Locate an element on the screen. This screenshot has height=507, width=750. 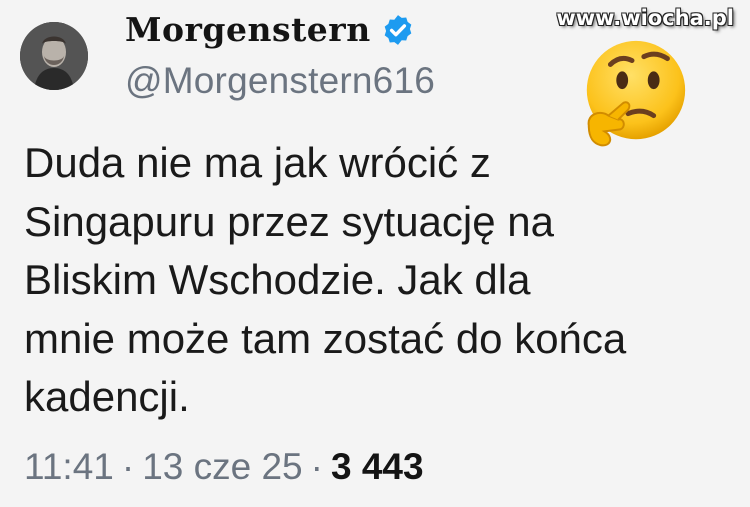
tweet-line: Bliskim Wschodzie. Jak dla is located at coordinates (277, 279).